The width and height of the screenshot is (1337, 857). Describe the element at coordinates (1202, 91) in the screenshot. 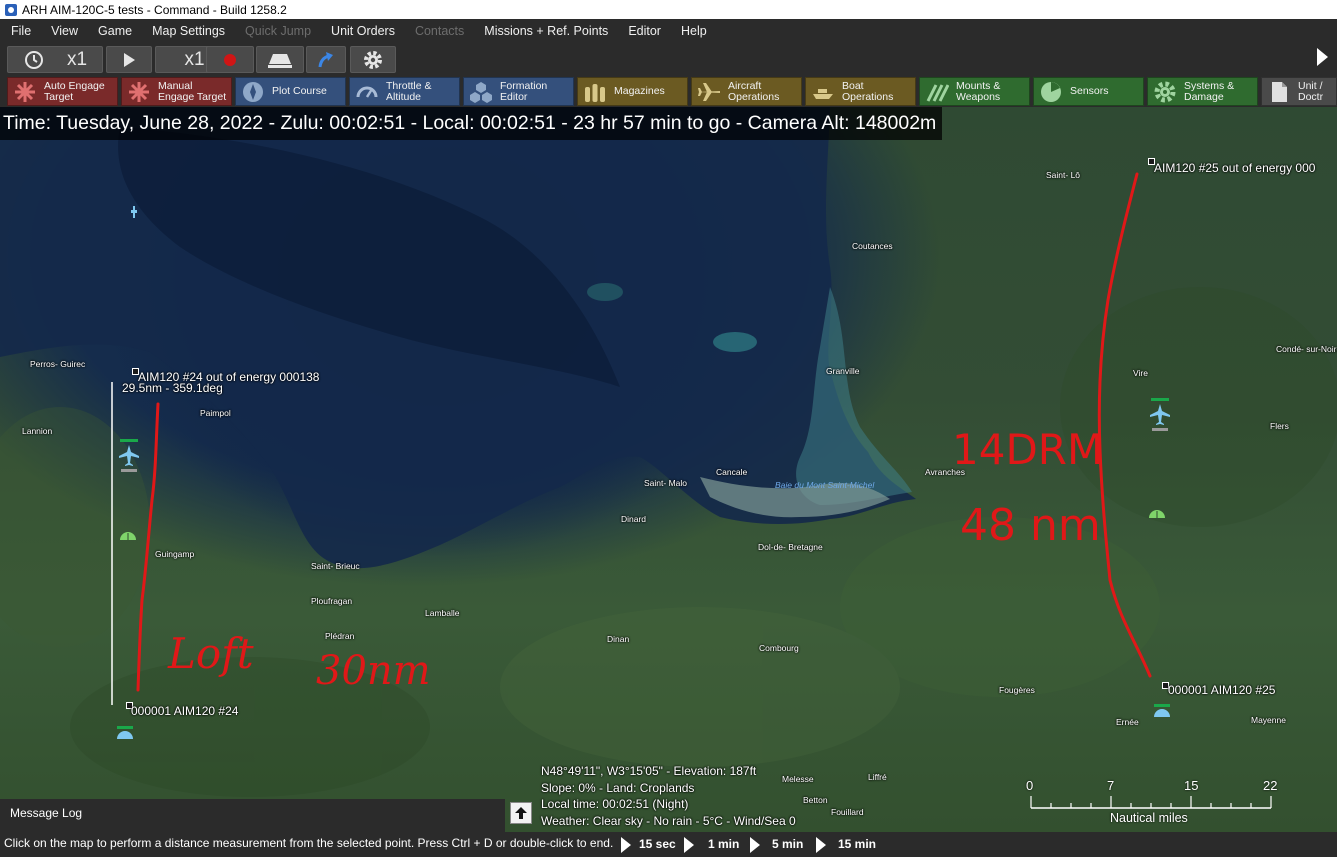

I see `systems-damage-button: Systems & Damage` at that location.